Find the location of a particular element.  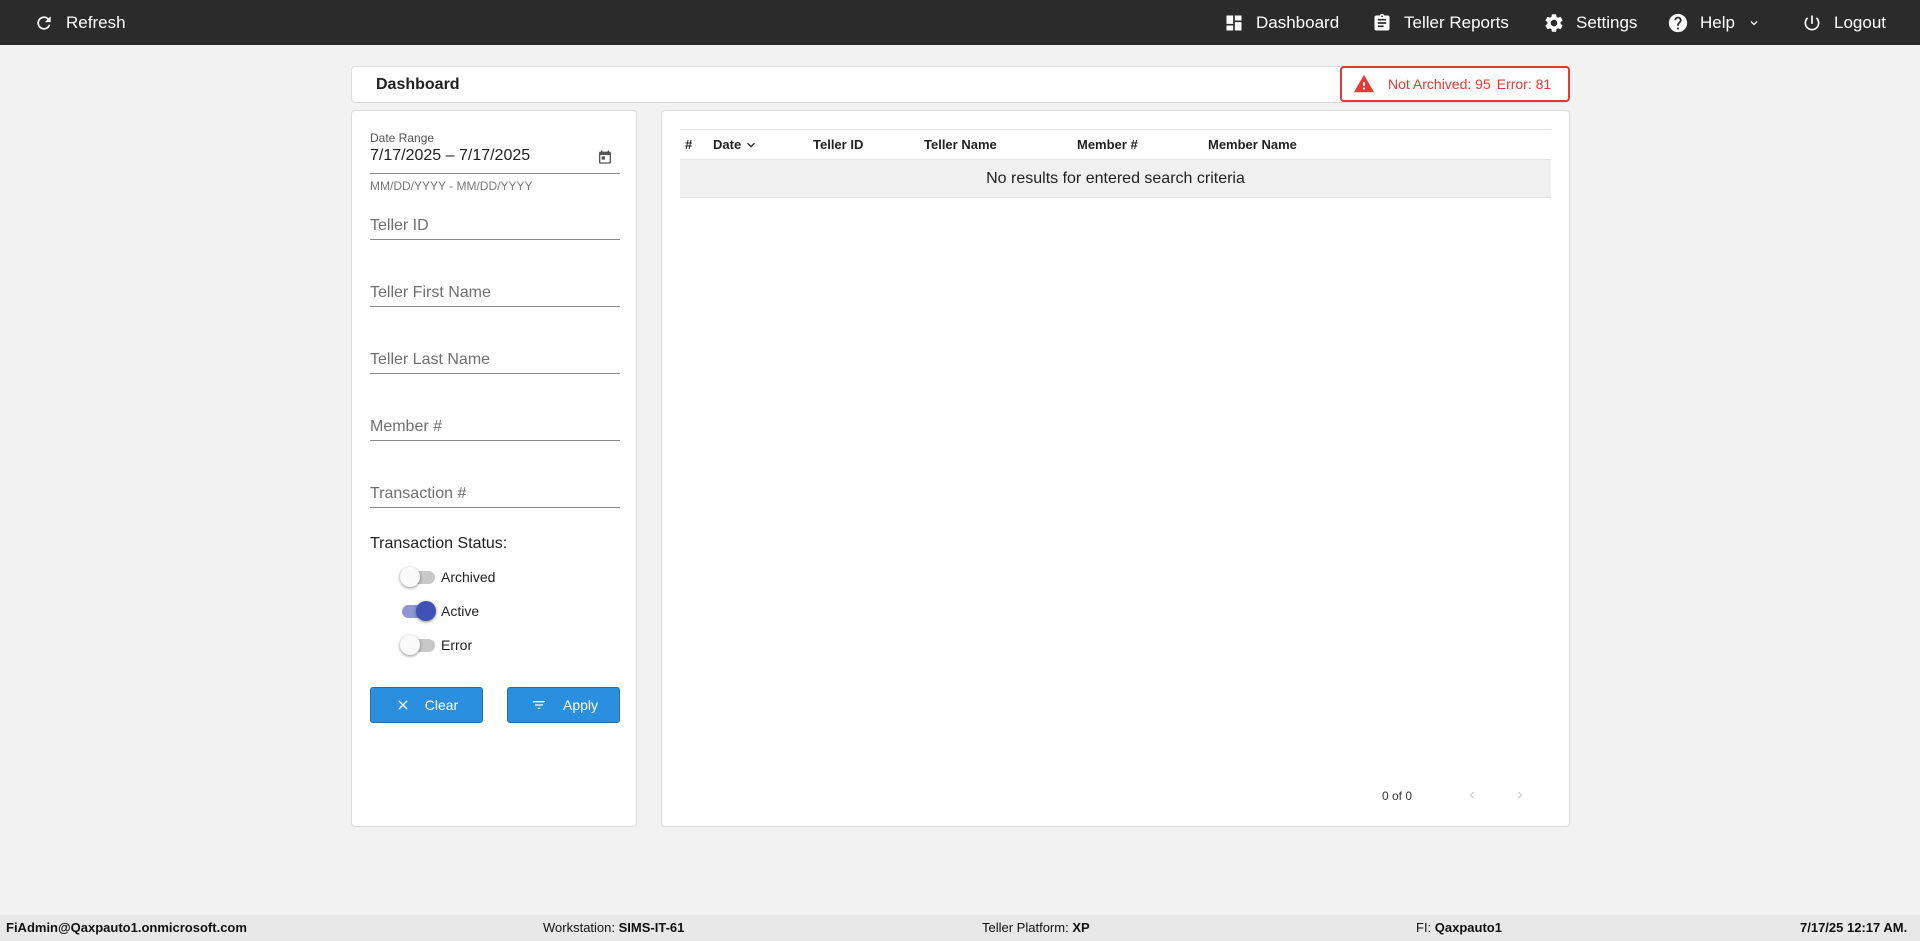

warning-icon is located at coordinates (1365, 84).